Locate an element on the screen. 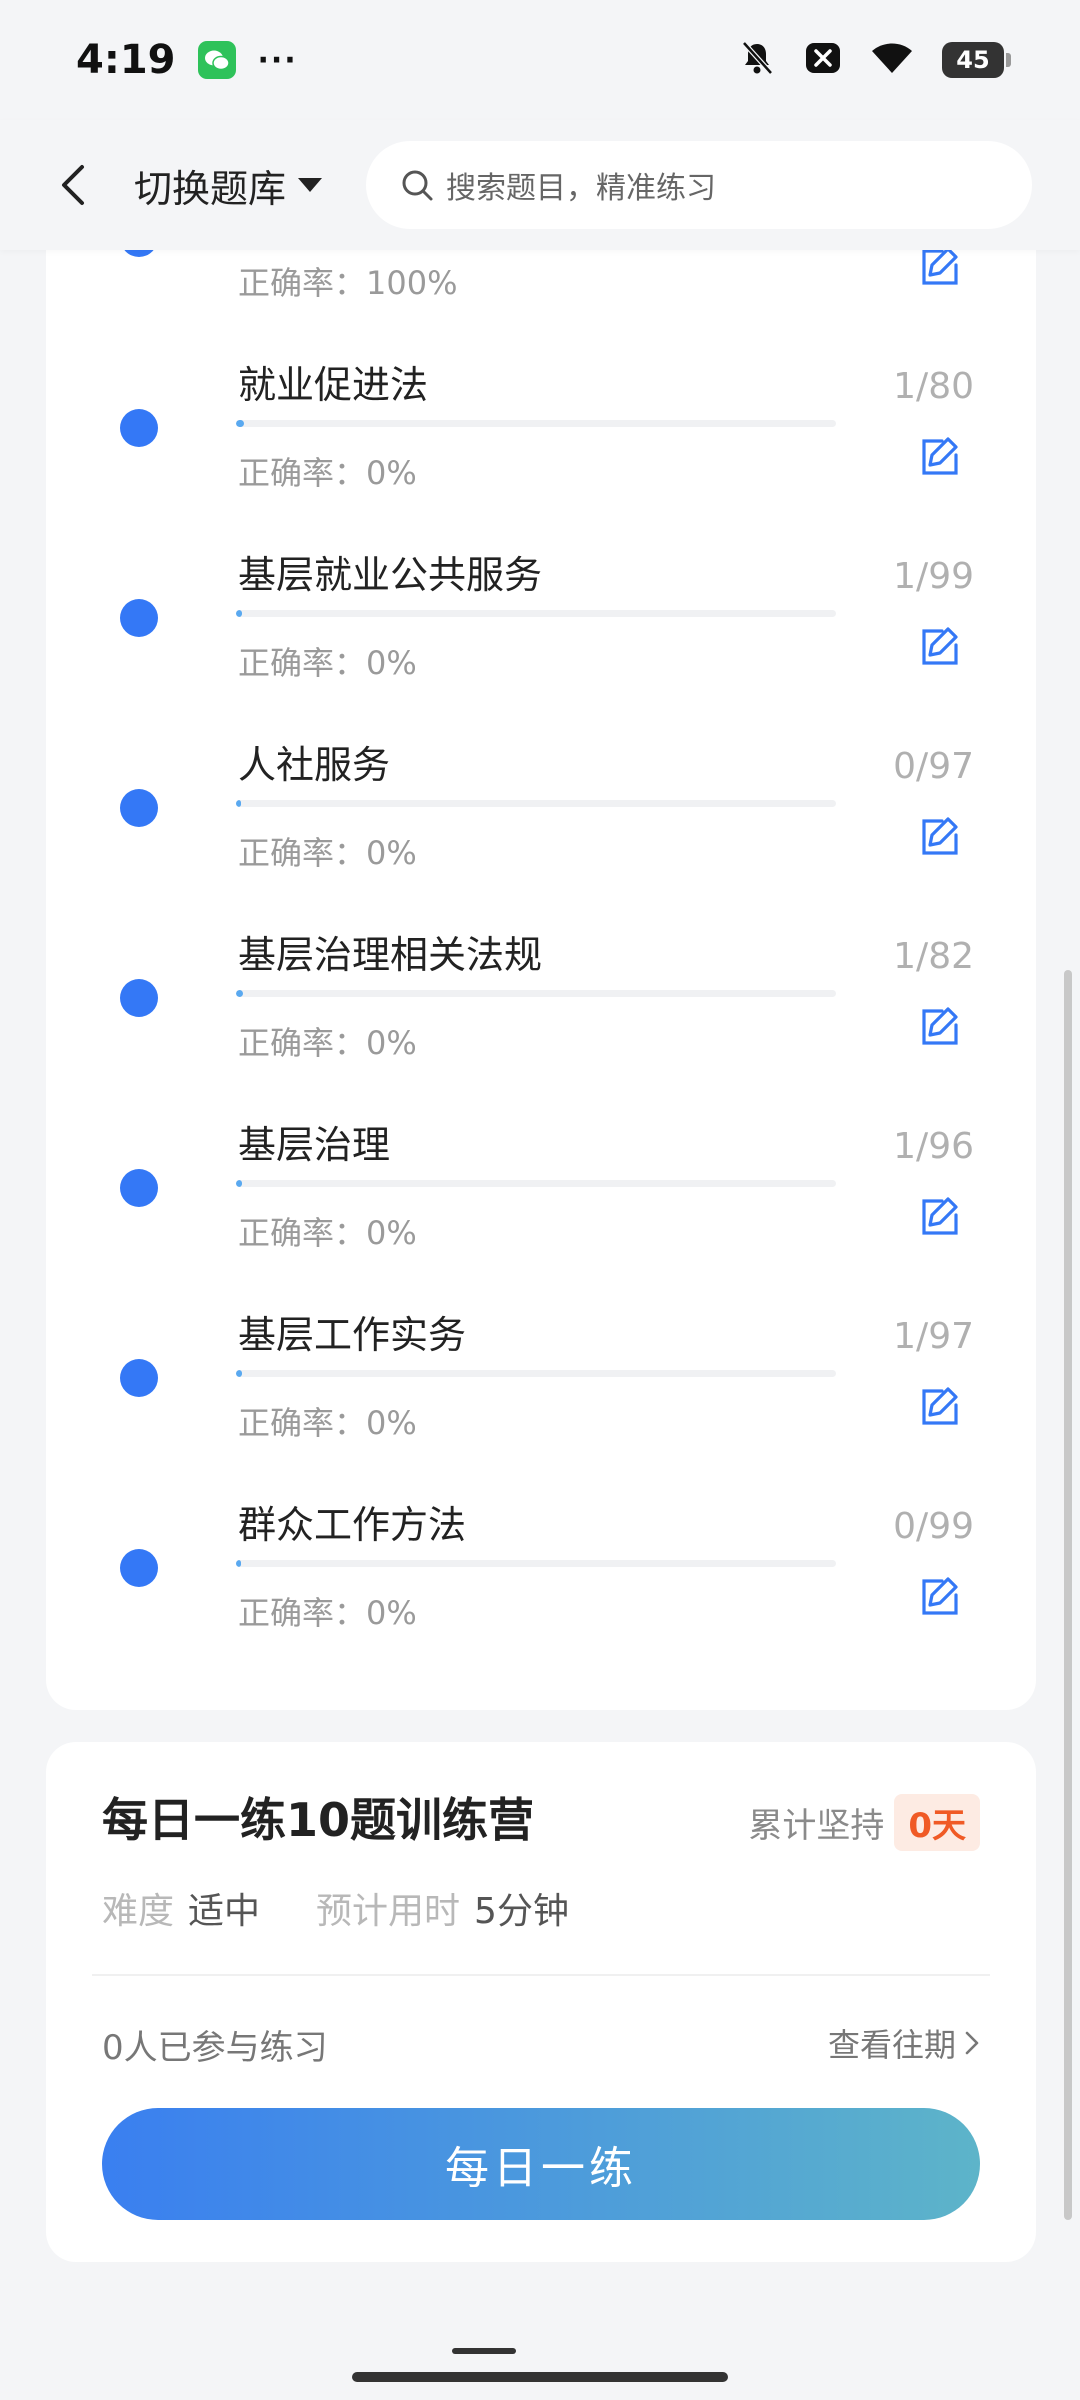 The height and width of the screenshot is (2400, 1080). topic-row: 群众工作方法 正确率：0% 0/99 is located at coordinates (541, 1565).